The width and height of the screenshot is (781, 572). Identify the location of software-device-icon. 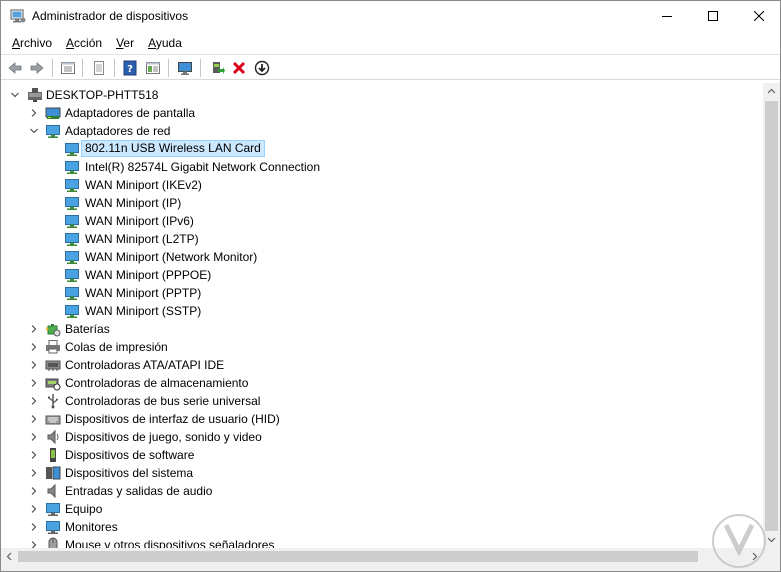
(53, 455).